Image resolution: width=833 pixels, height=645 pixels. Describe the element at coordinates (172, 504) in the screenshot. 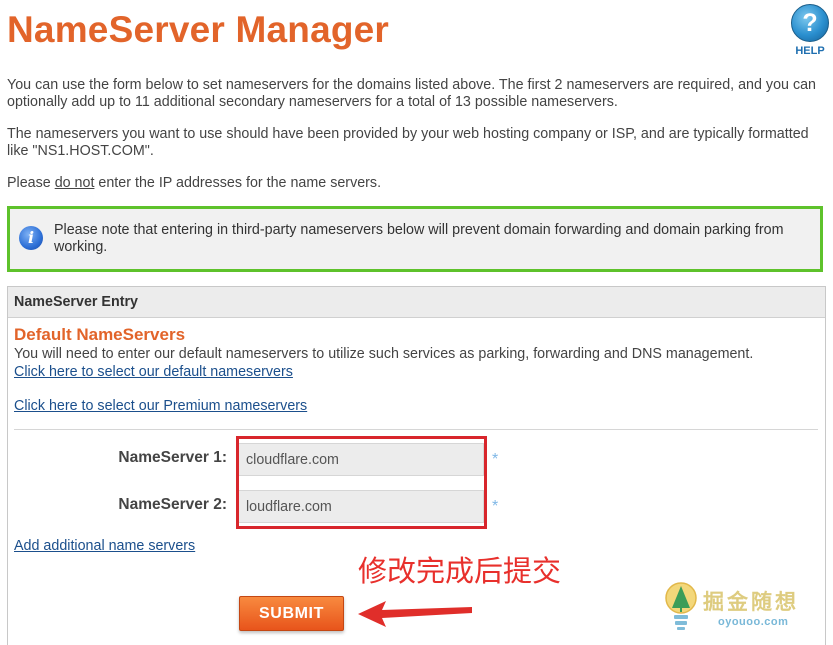

I see `nameserver-2-label: NameServer 2:` at that location.